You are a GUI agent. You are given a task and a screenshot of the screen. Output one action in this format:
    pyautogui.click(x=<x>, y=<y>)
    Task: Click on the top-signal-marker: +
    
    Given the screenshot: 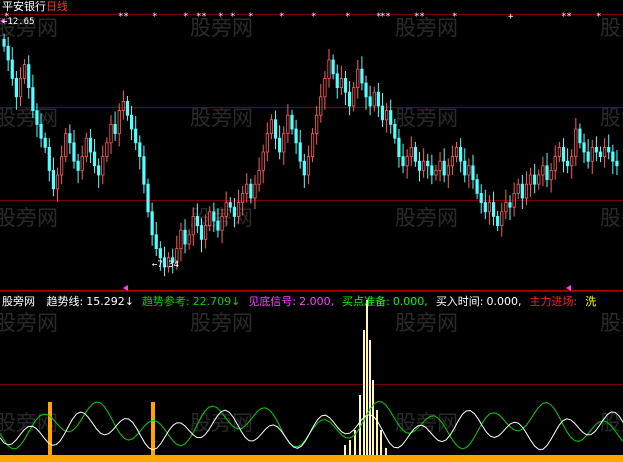 What is the action you would take?
    pyautogui.click(x=511, y=17)
    